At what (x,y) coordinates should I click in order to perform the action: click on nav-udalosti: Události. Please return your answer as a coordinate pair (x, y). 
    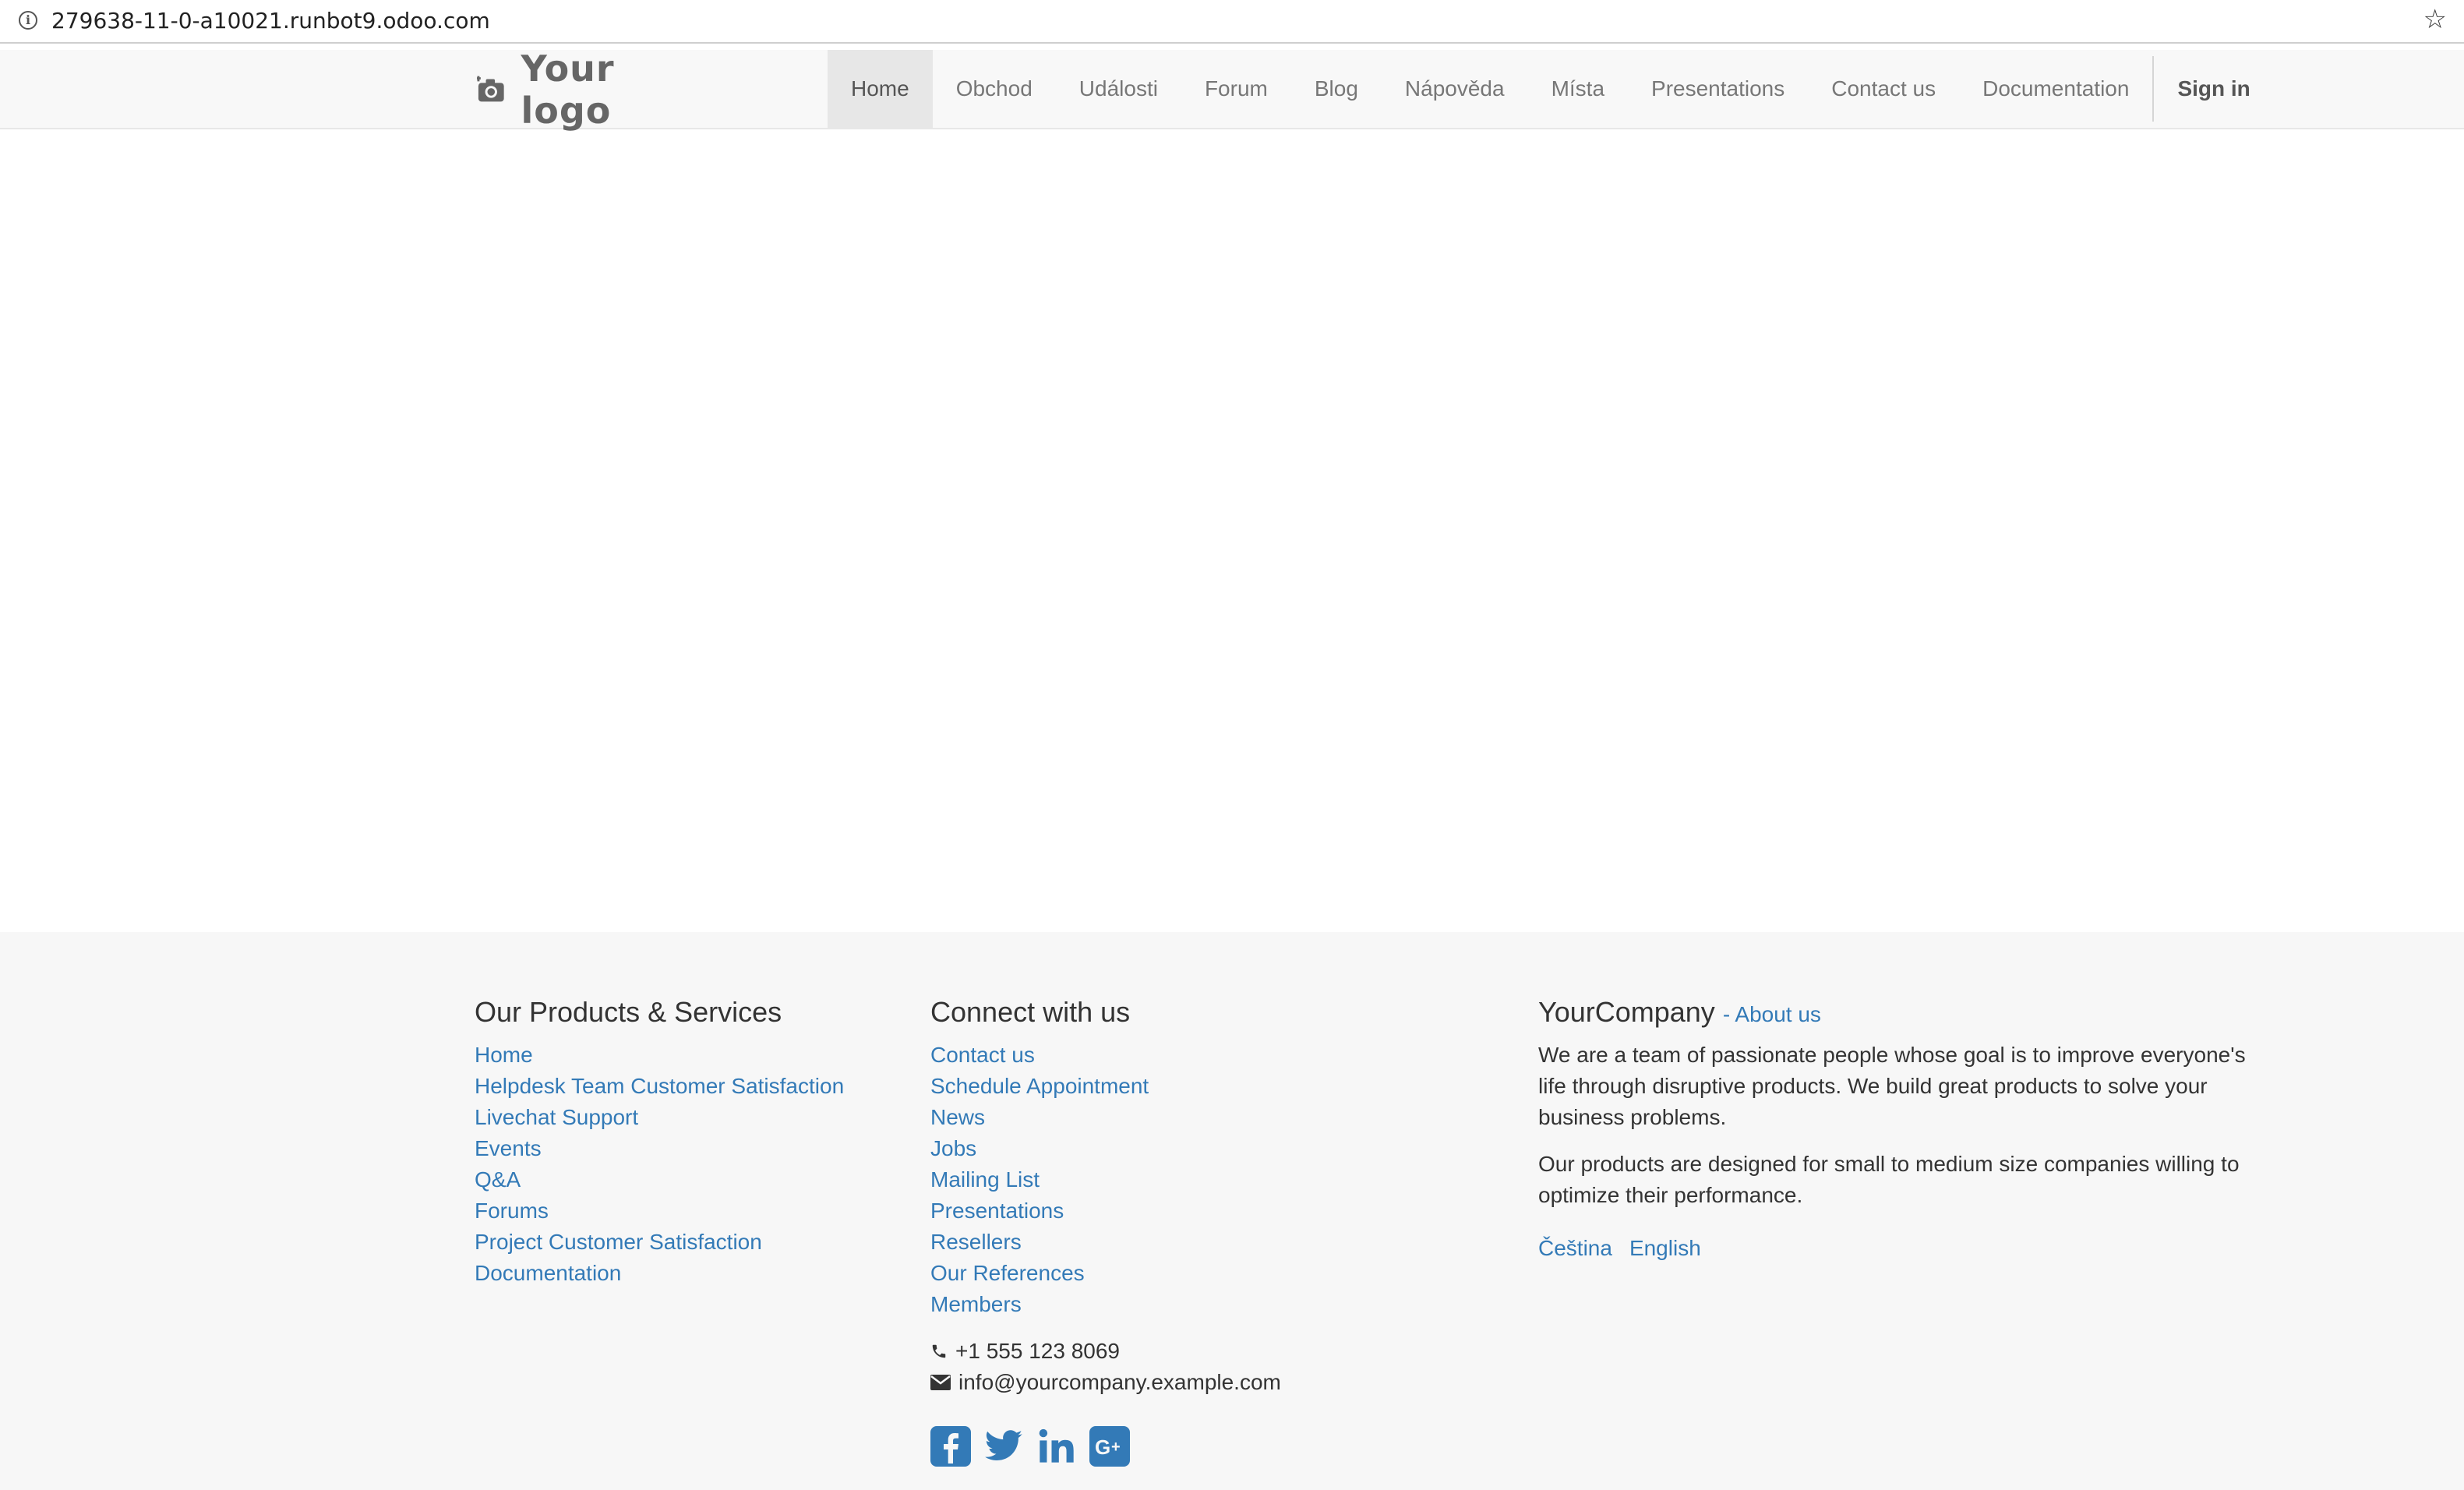
    Looking at the image, I should click on (1118, 89).